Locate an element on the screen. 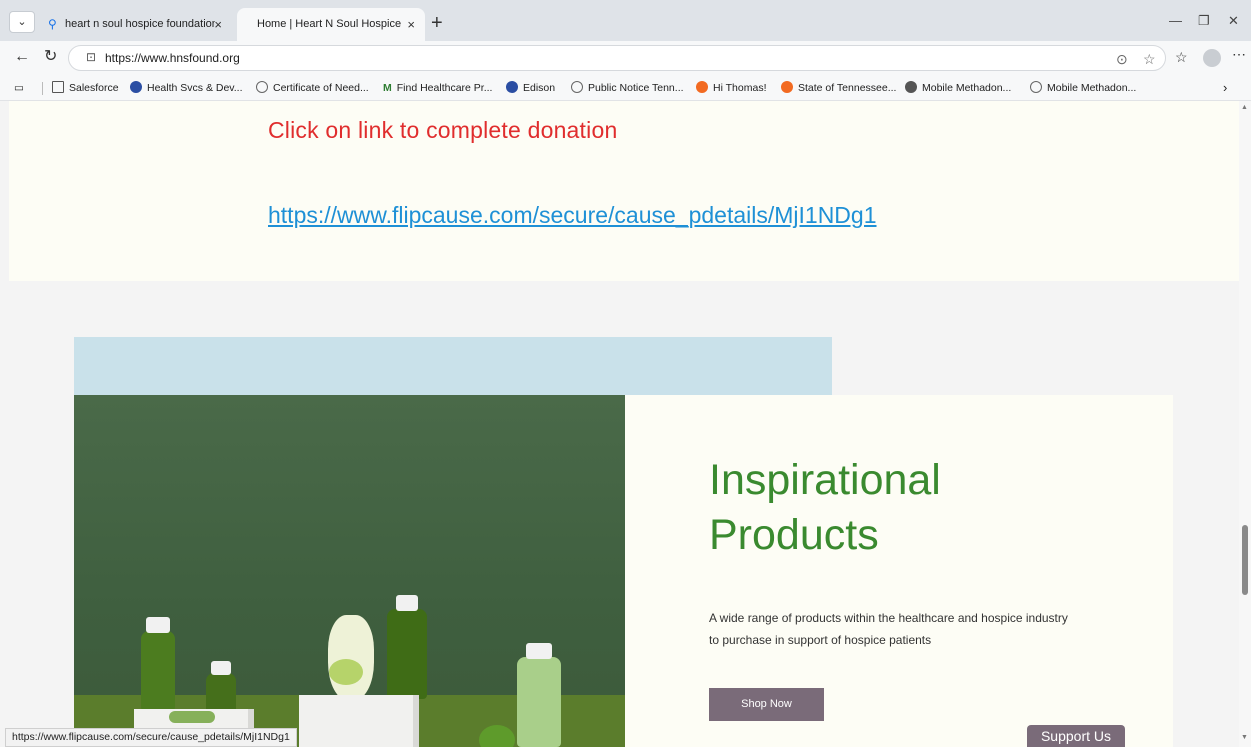 This screenshot has width=1251, height=747. refresh-icon: ↻ is located at coordinates (50, 57).